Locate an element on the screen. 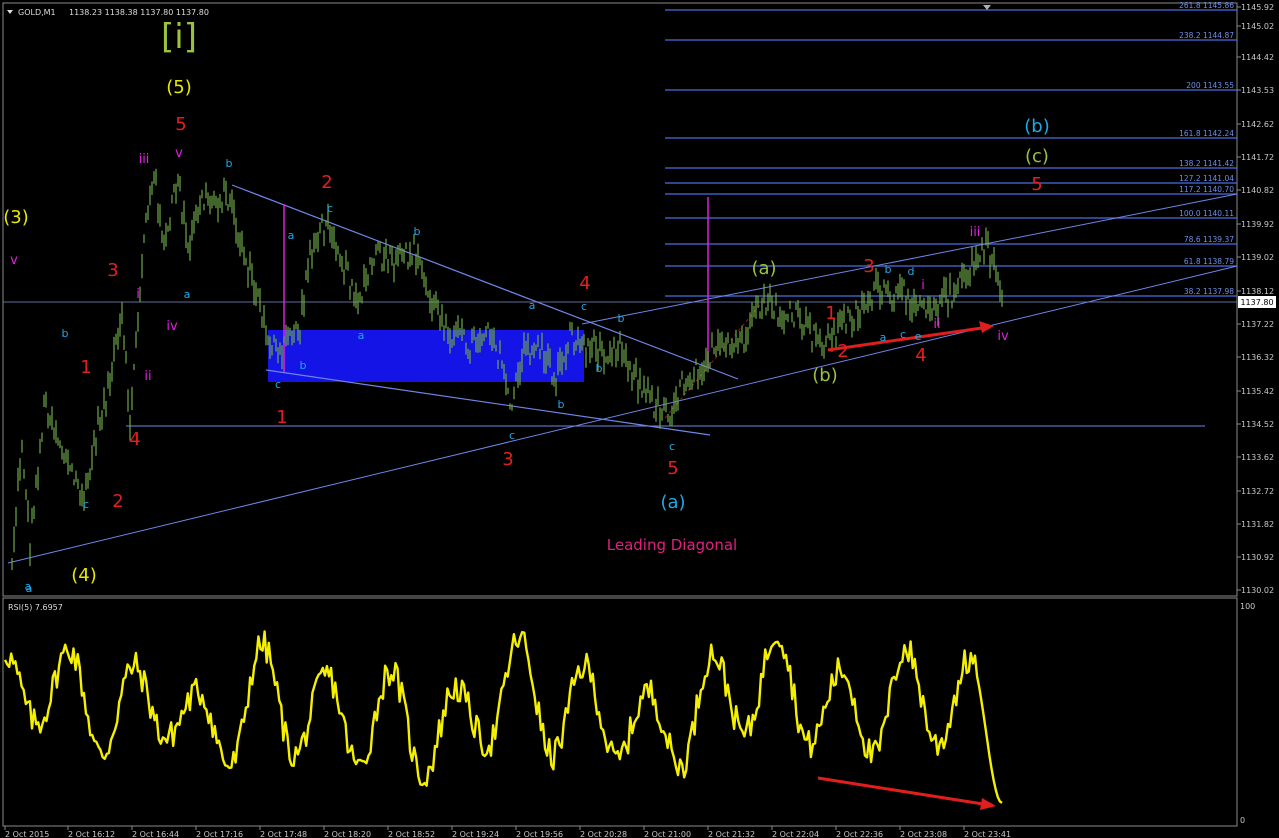 Image resolution: width=1279 pixels, height=838 pixels. fib-level-label: 261.8 1145.86 is located at coordinates (1206, 5).